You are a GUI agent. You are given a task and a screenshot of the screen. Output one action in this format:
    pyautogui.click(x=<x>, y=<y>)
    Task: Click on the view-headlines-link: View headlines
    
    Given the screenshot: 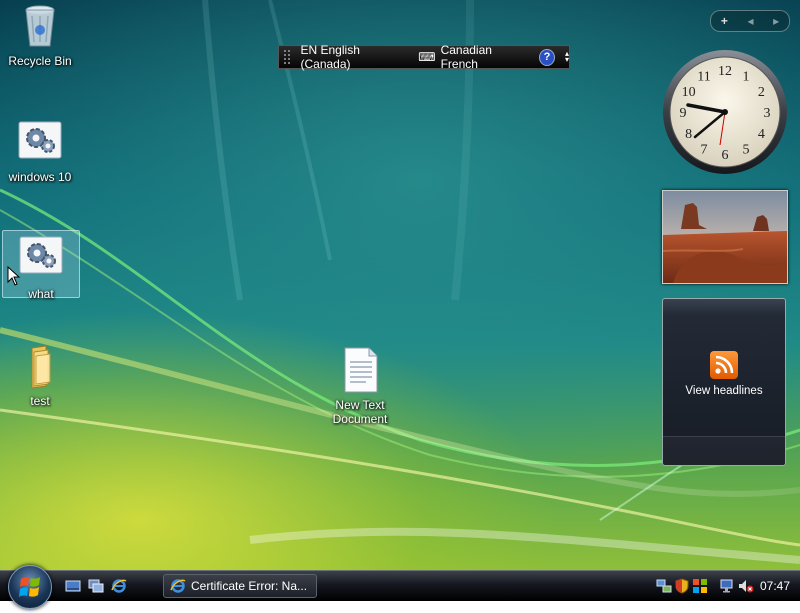 What is the action you would take?
    pyautogui.click(x=724, y=391)
    